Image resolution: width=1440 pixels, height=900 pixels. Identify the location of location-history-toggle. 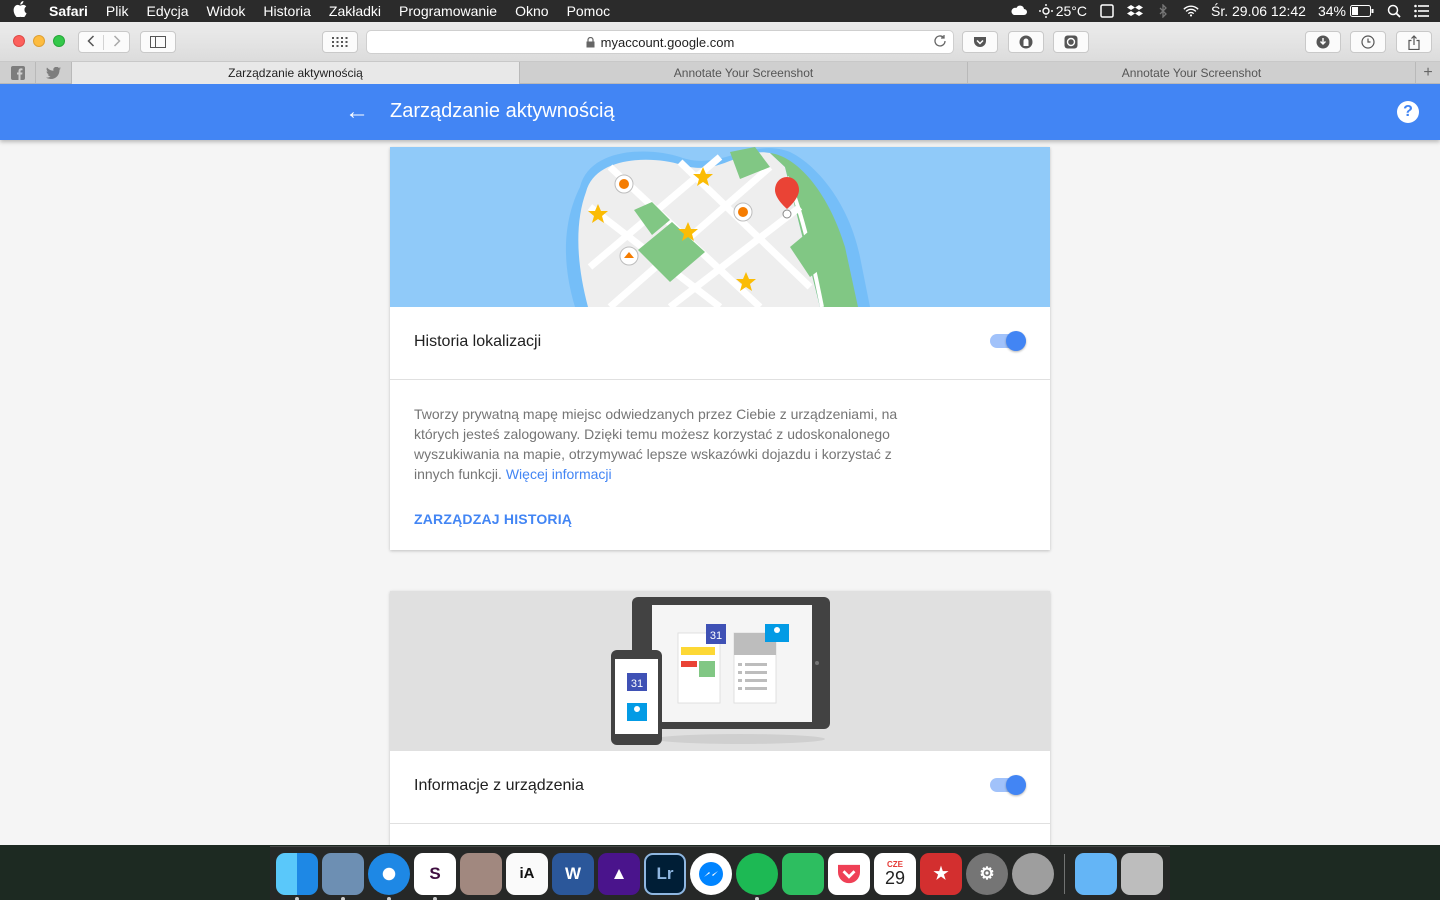
(1008, 341).